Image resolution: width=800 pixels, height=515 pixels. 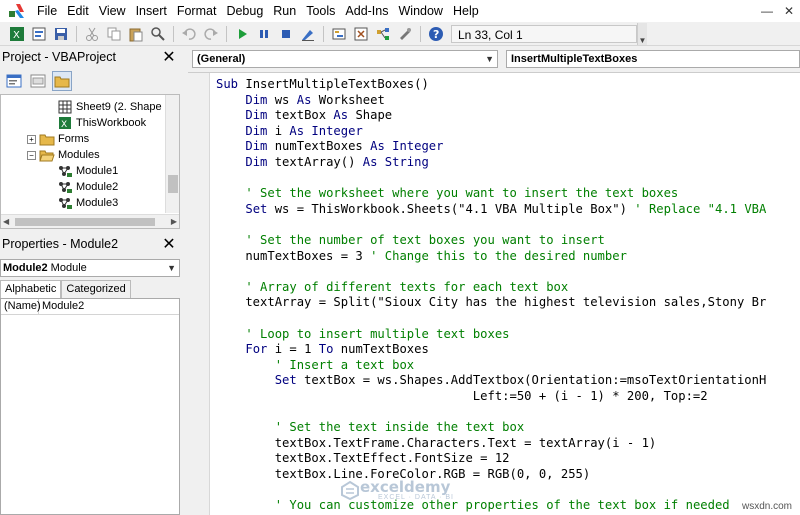 What do you see at coordinates (466, 11) in the screenshot?
I see `menu-item-help: Help` at bounding box center [466, 11].